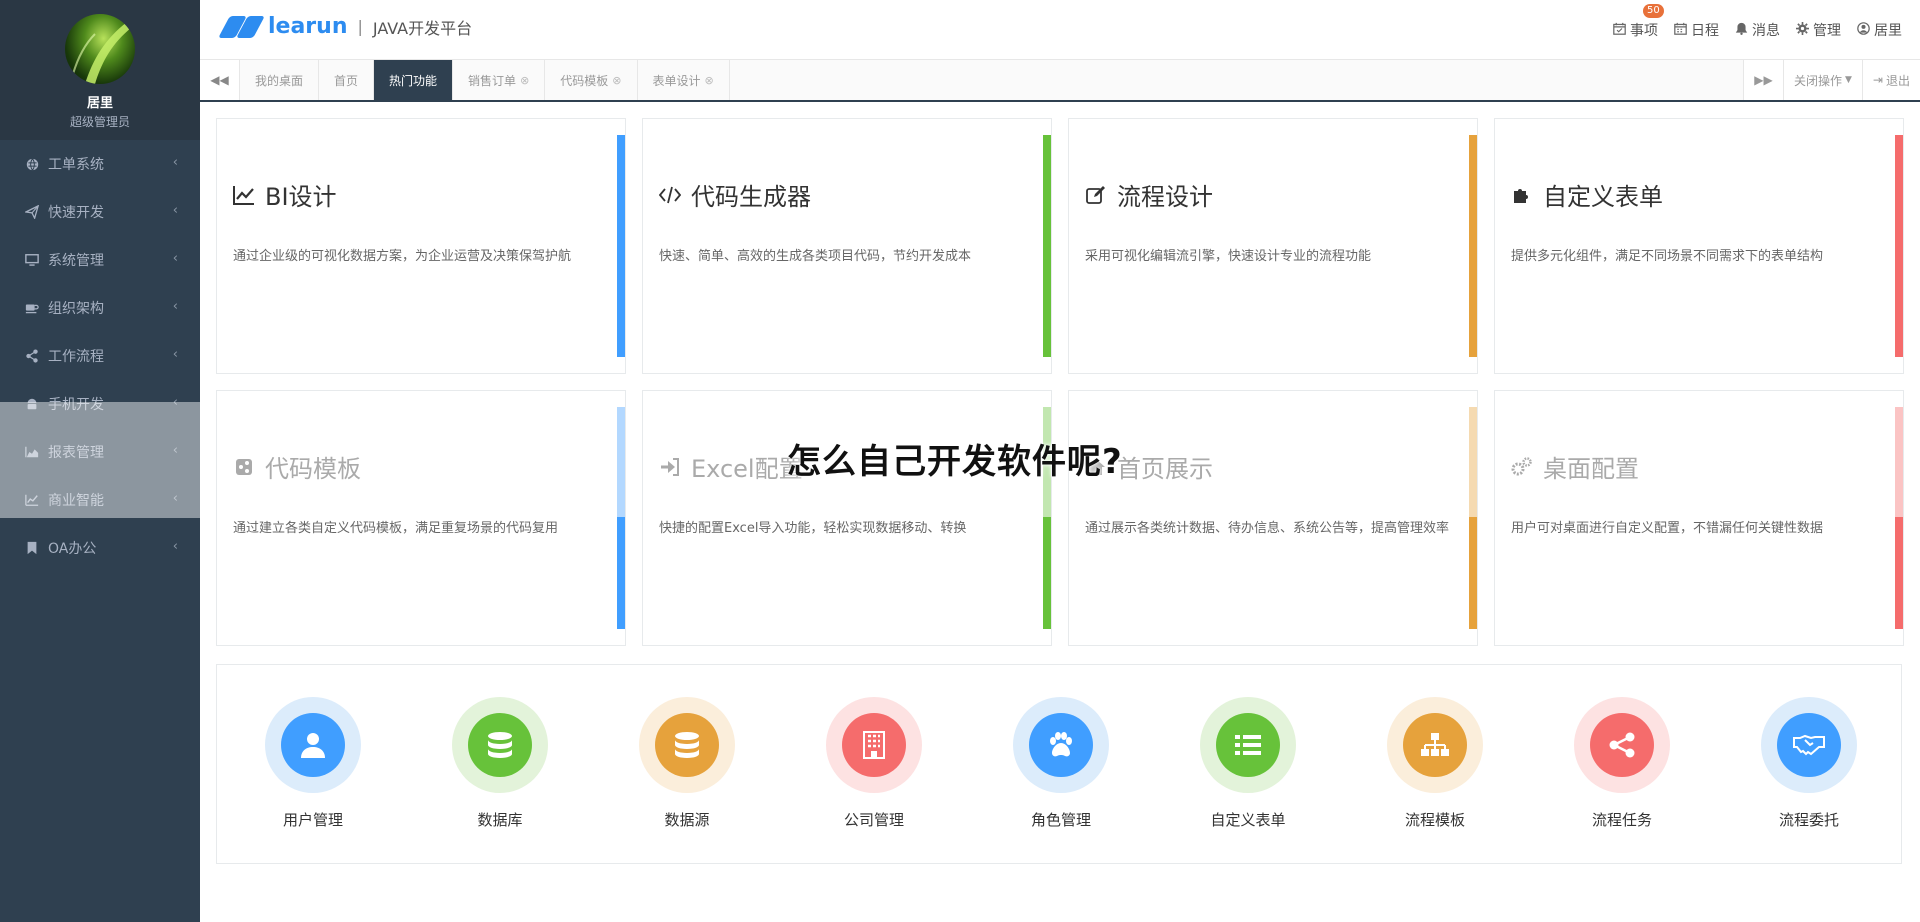 This screenshot has width=1920, height=922. I want to click on nav-tasks: 事项 50, so click(1635, 22).